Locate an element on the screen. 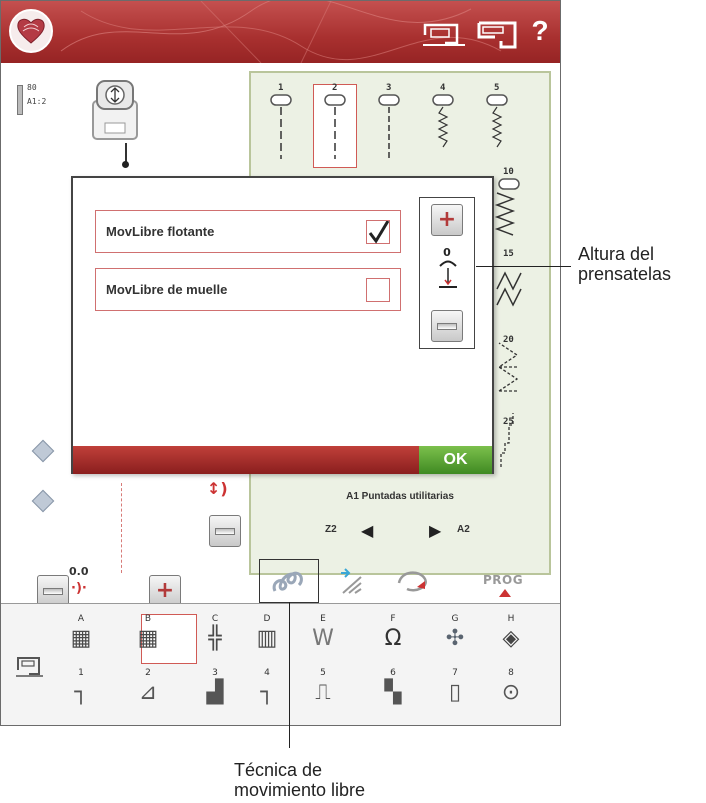 The width and height of the screenshot is (706, 803). presser-foot-5: 5 ⎍ is located at coordinates (323, 695).